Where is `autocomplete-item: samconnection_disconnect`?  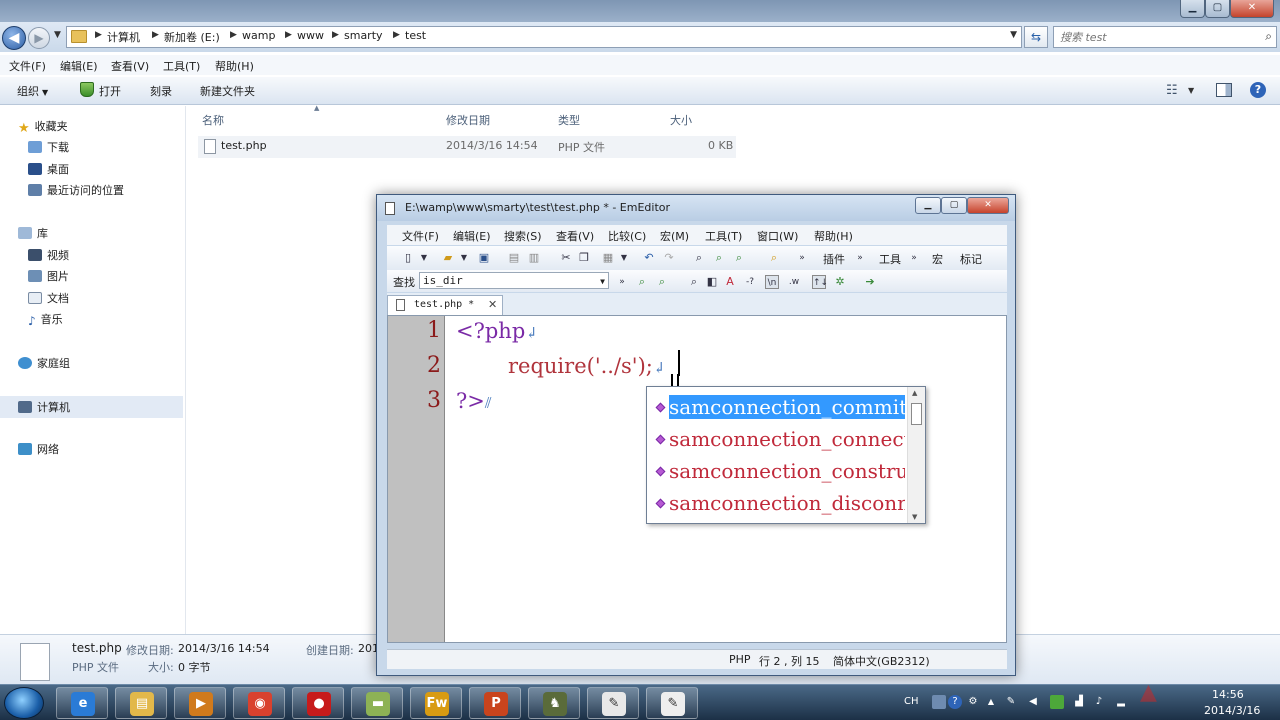
autocomplete-item: samconnection_disconnect is located at coordinates (776, 504).